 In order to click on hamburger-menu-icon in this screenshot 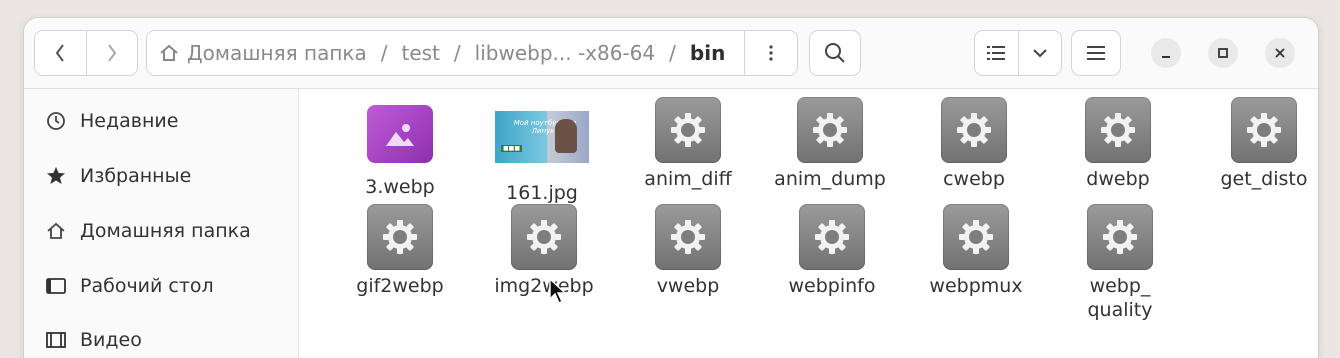, I will do `click(1096, 53)`.